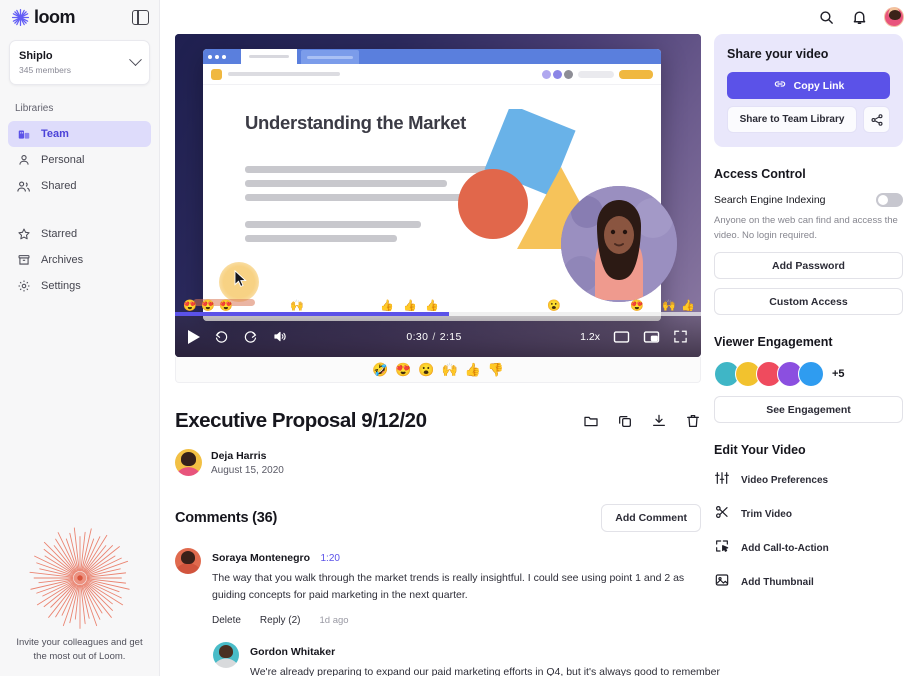 The height and width of the screenshot is (676, 918). I want to click on sidebar-item-personal: Personal, so click(79, 160).